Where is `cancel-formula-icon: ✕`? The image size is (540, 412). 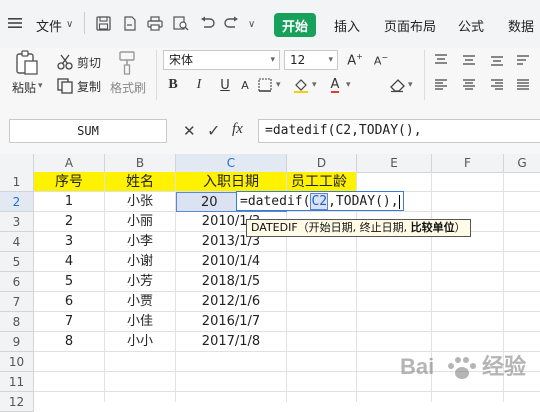
cancel-formula-icon: ✕ is located at coordinates (189, 131).